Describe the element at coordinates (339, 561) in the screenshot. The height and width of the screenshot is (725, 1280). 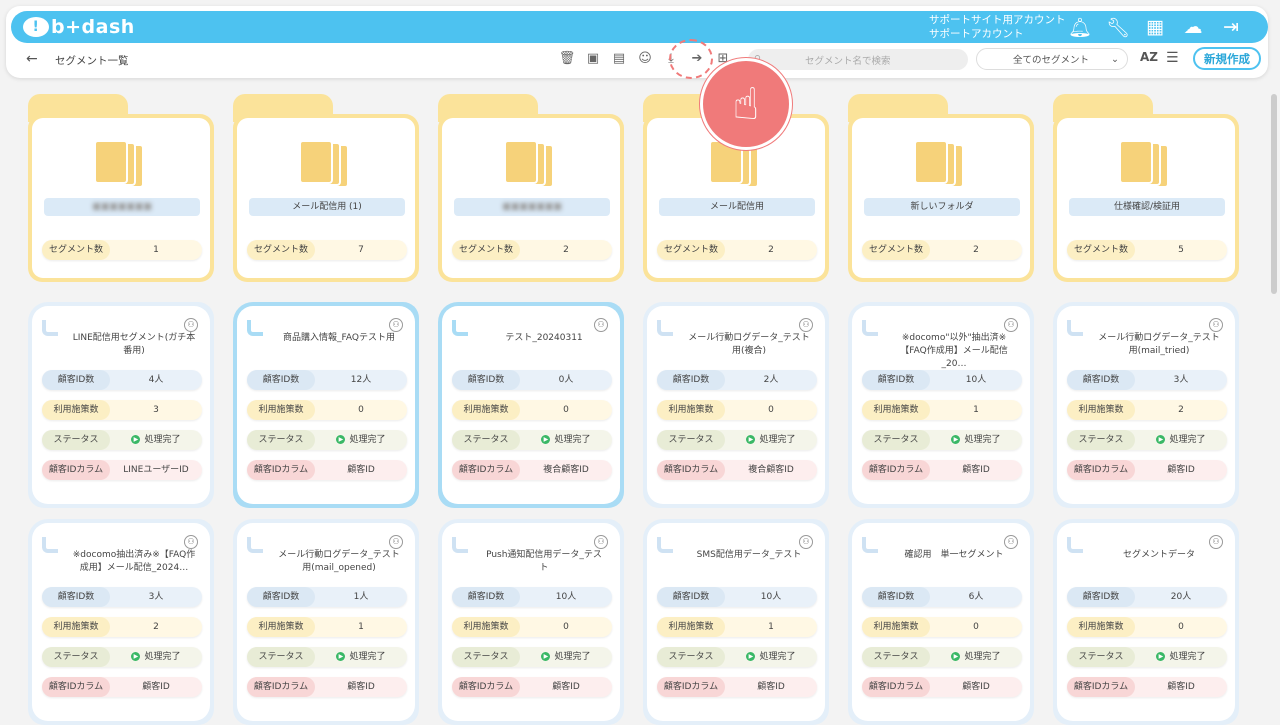
I see `segment-title: メール行動ログデータ_テスト用(mail_opened)` at that location.